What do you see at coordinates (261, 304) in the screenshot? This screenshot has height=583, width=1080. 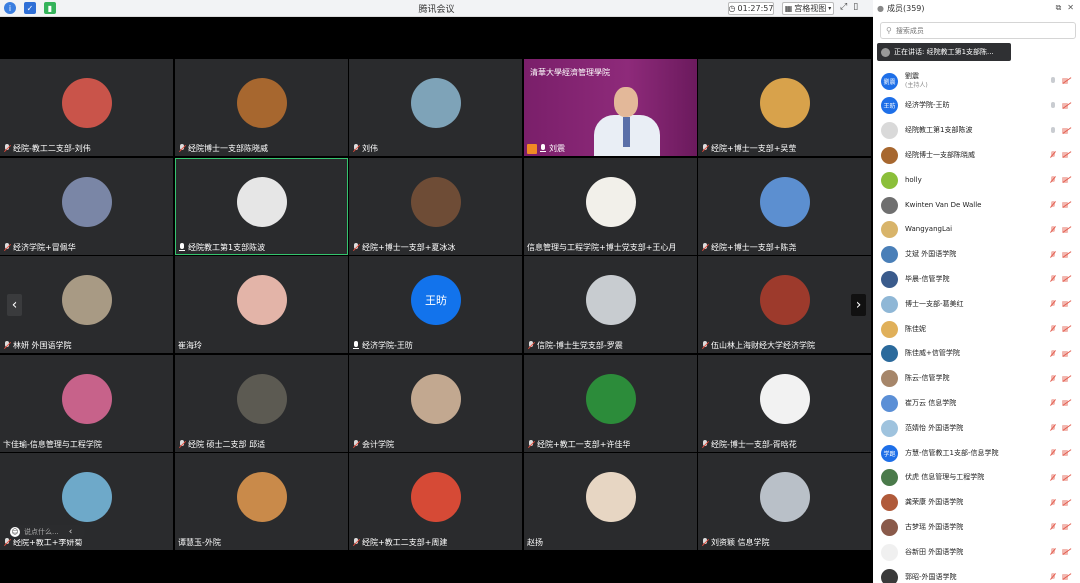 I see `participant-tile: 崔海玲` at bounding box center [261, 304].